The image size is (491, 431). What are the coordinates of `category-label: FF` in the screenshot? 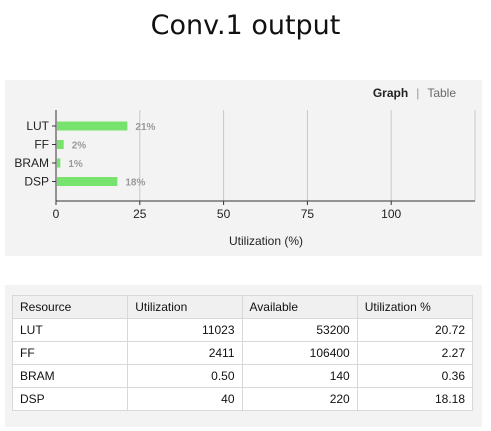 It's located at (41, 145).